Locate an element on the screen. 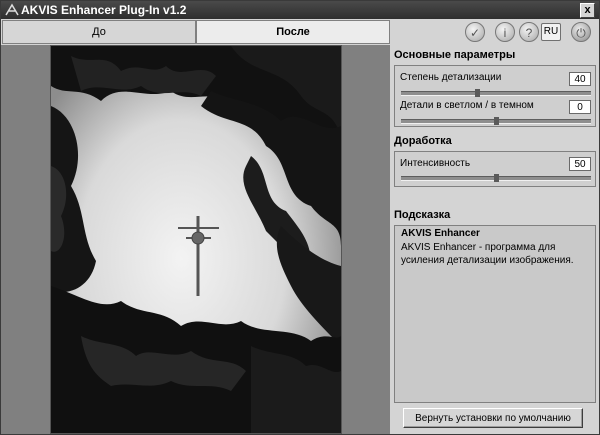  window-title: AKVIS Enhancer Plug-In v1.2 is located at coordinates (104, 10).